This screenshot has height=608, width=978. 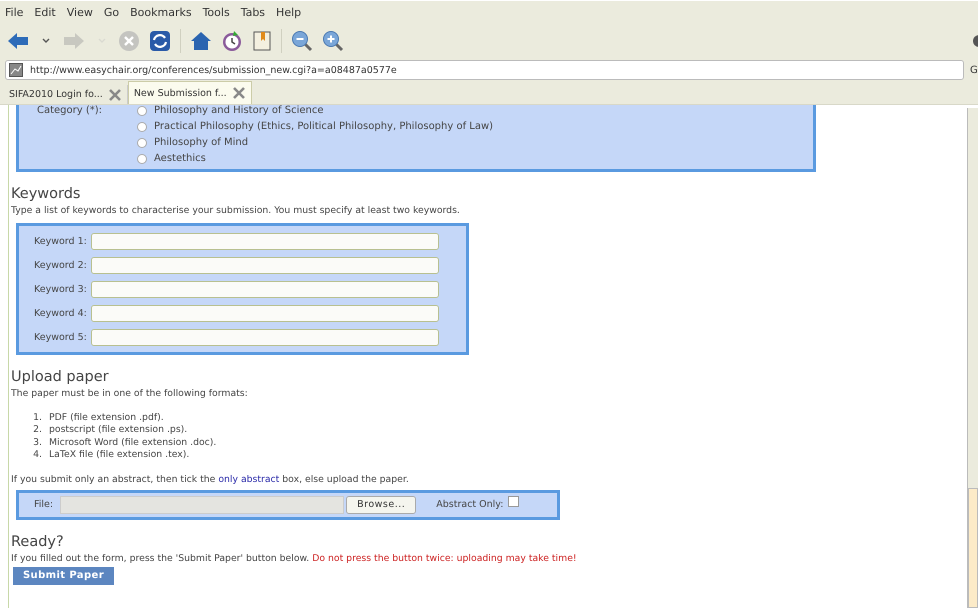 What do you see at coordinates (14, 12) in the screenshot?
I see `menu-item: File` at bounding box center [14, 12].